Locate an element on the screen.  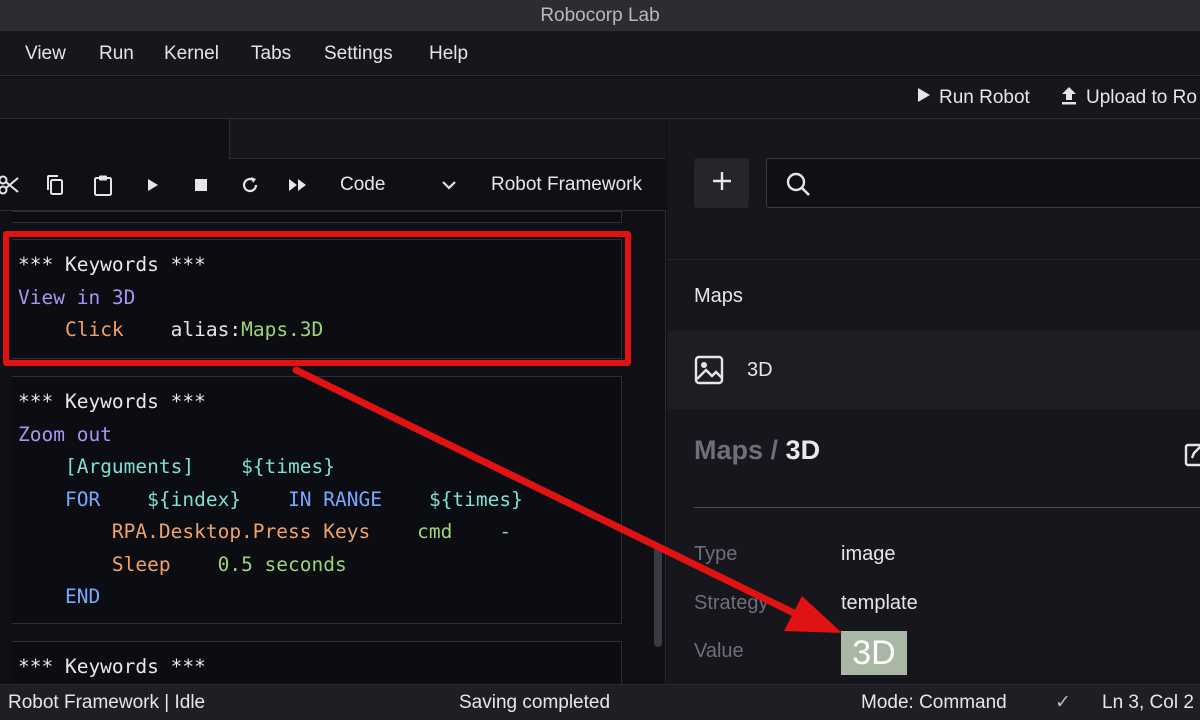
breadcrumb: Maps / 3D is located at coordinates (757, 450).